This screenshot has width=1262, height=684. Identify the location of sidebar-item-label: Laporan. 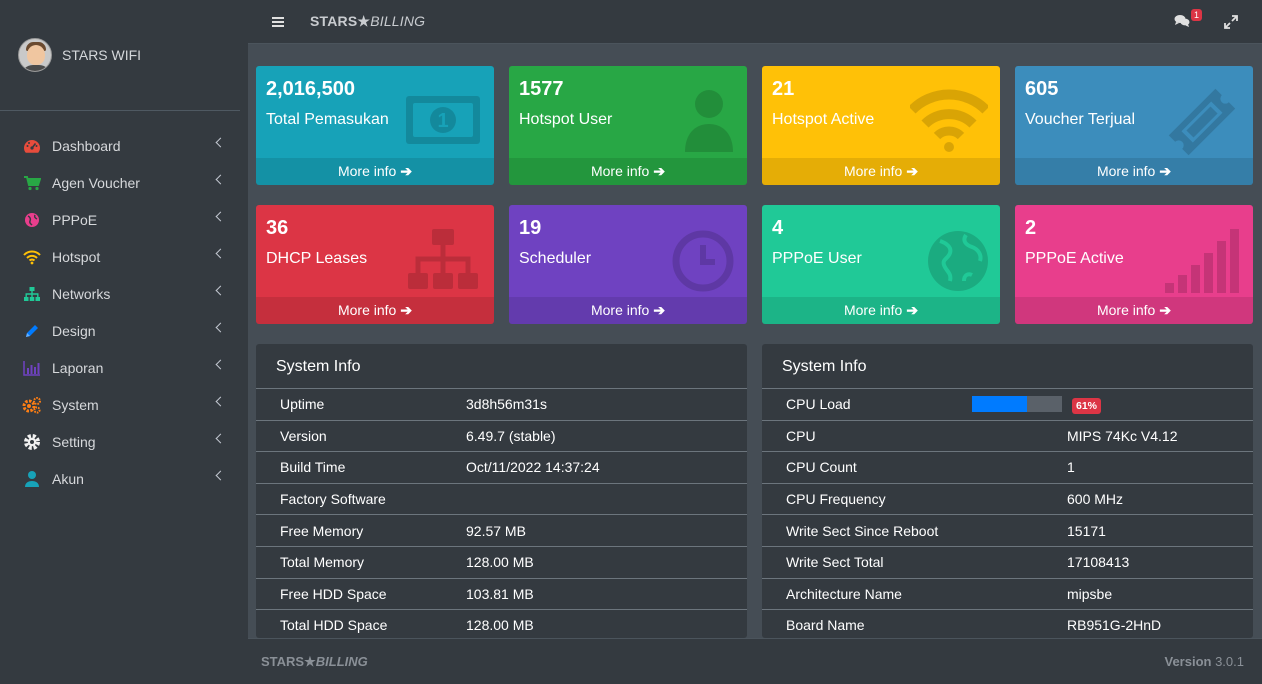
(78, 367).